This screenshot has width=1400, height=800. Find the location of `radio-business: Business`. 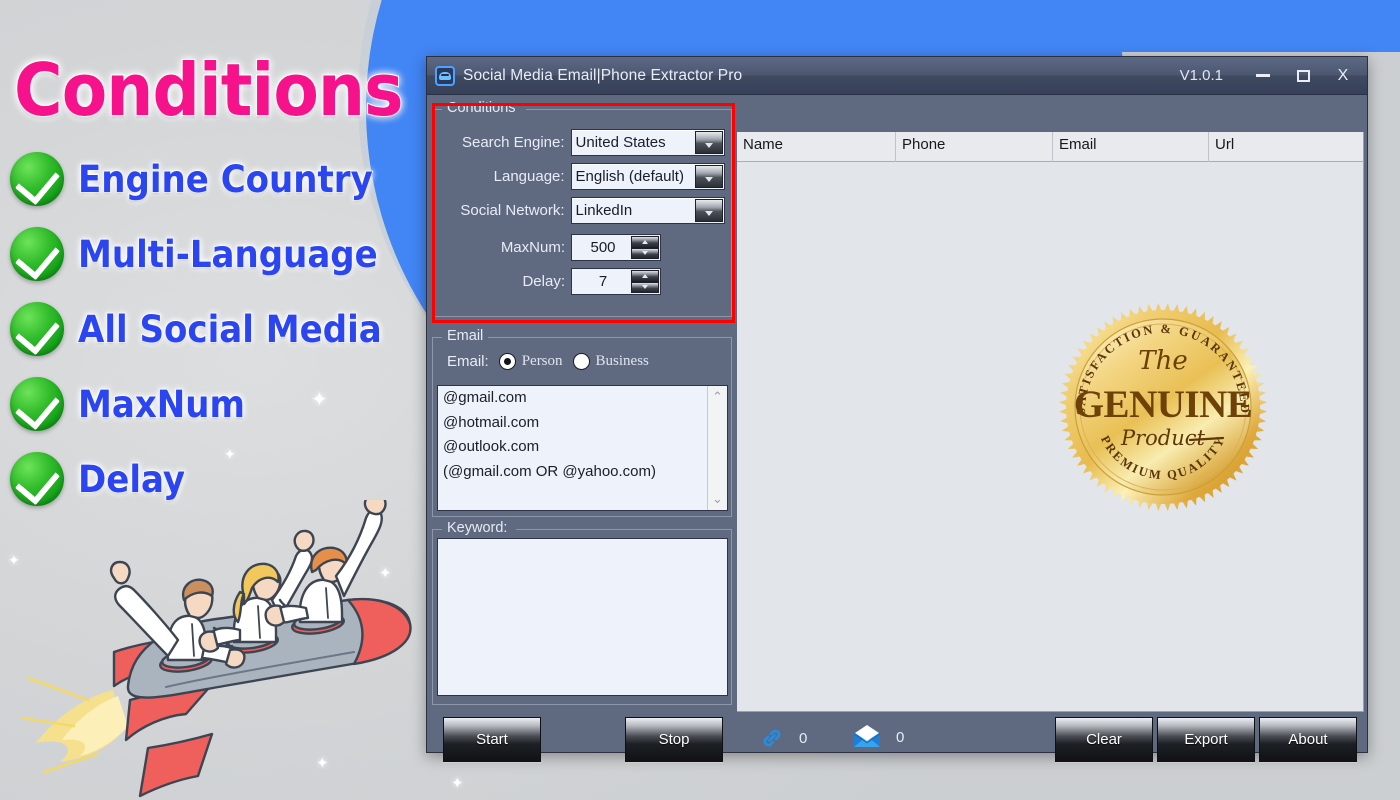

radio-business: Business is located at coordinates (610, 361).